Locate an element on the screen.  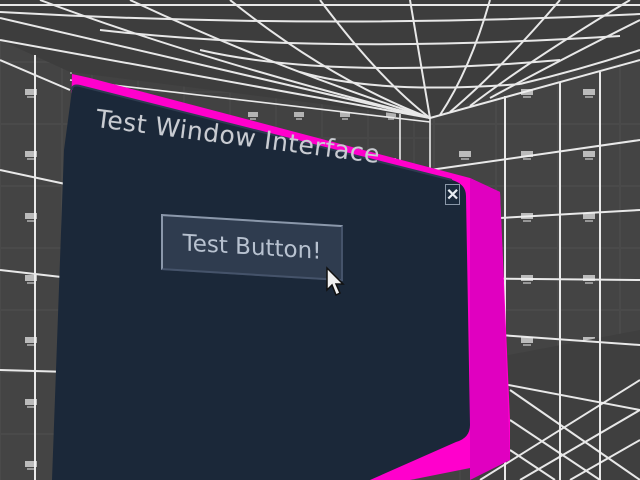
close-button: ✕ is located at coordinates (452, 194).